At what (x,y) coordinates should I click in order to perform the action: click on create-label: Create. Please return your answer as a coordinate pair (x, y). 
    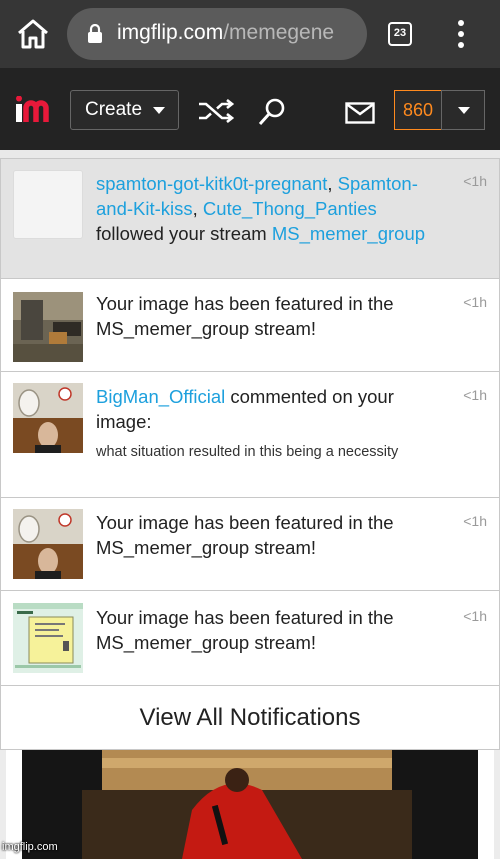
    Looking at the image, I should click on (114, 109).